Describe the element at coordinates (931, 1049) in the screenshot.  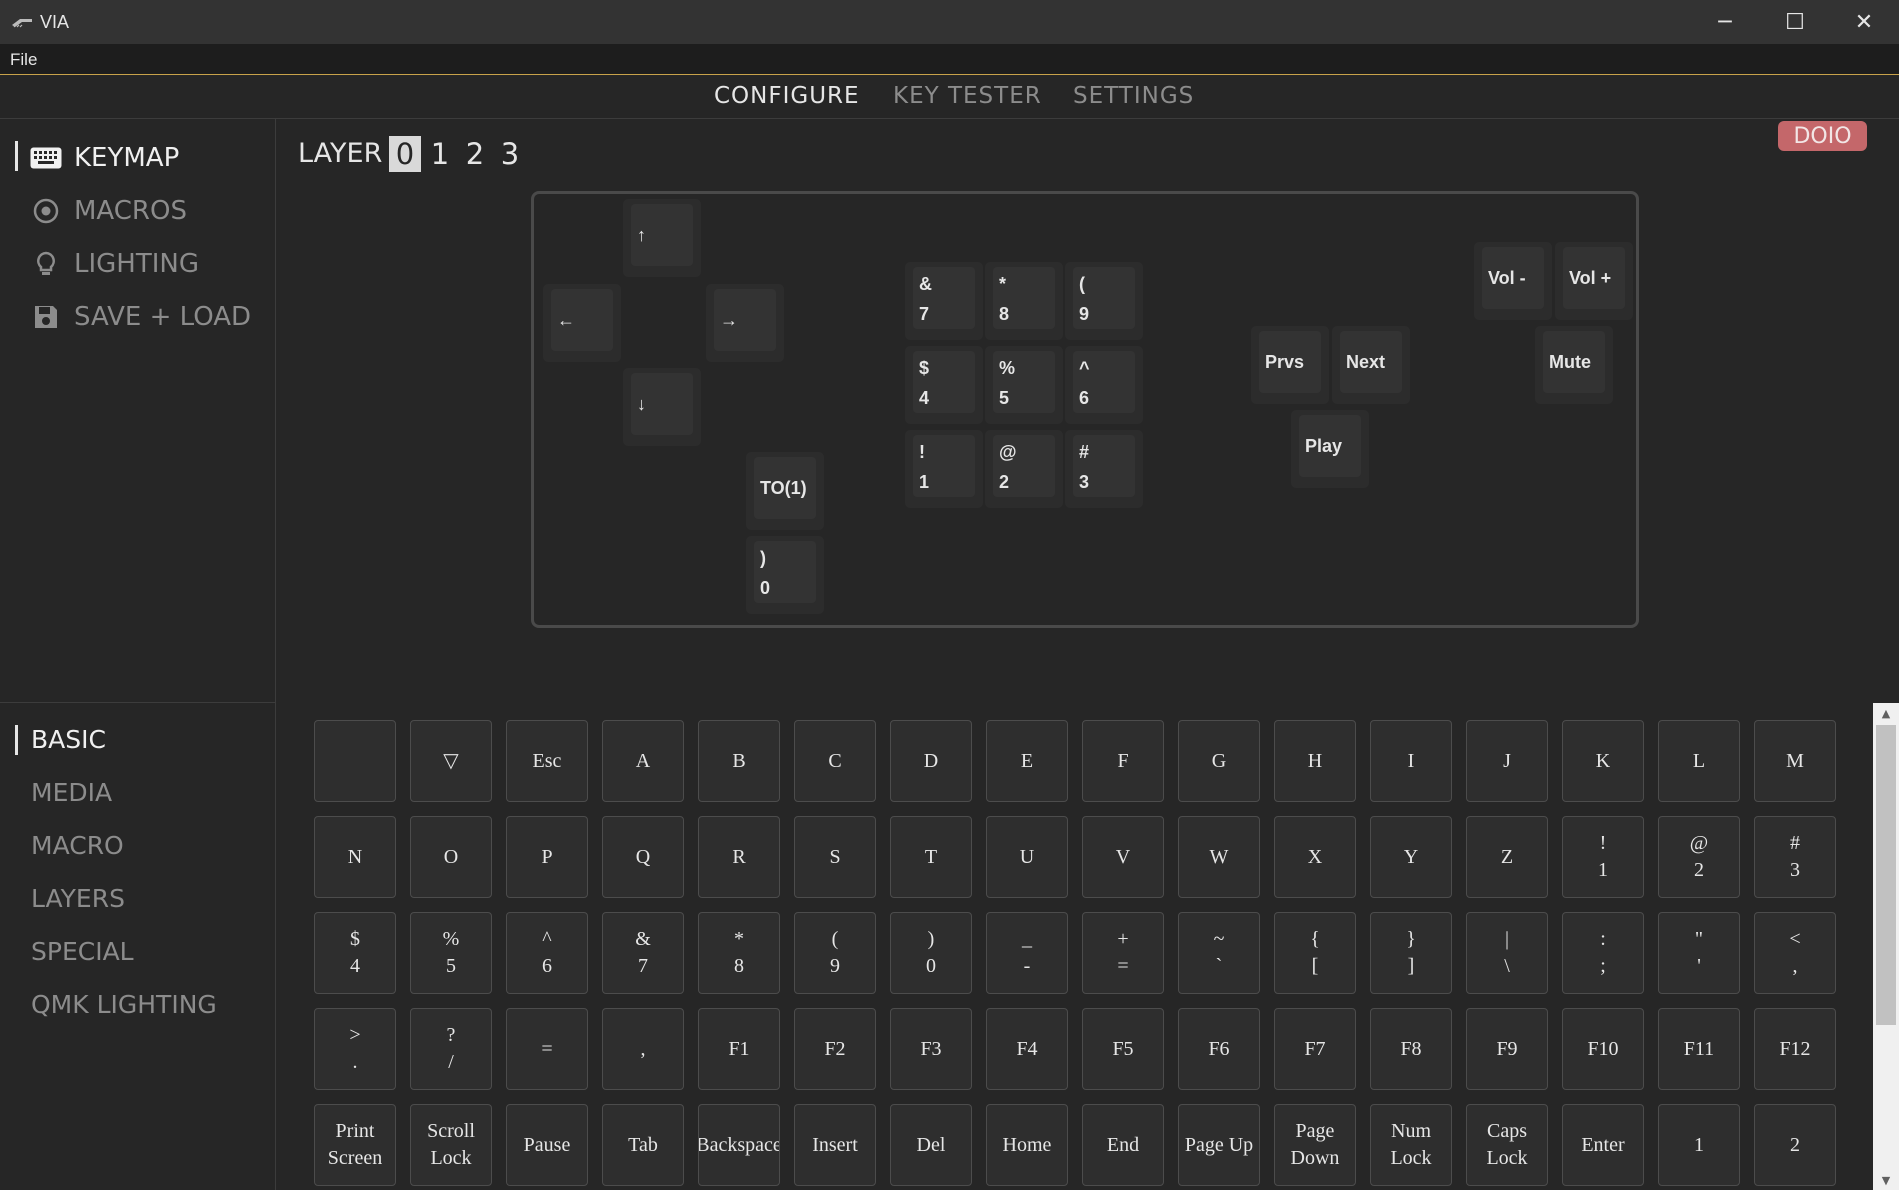
I see `keycode-button: F3` at that location.